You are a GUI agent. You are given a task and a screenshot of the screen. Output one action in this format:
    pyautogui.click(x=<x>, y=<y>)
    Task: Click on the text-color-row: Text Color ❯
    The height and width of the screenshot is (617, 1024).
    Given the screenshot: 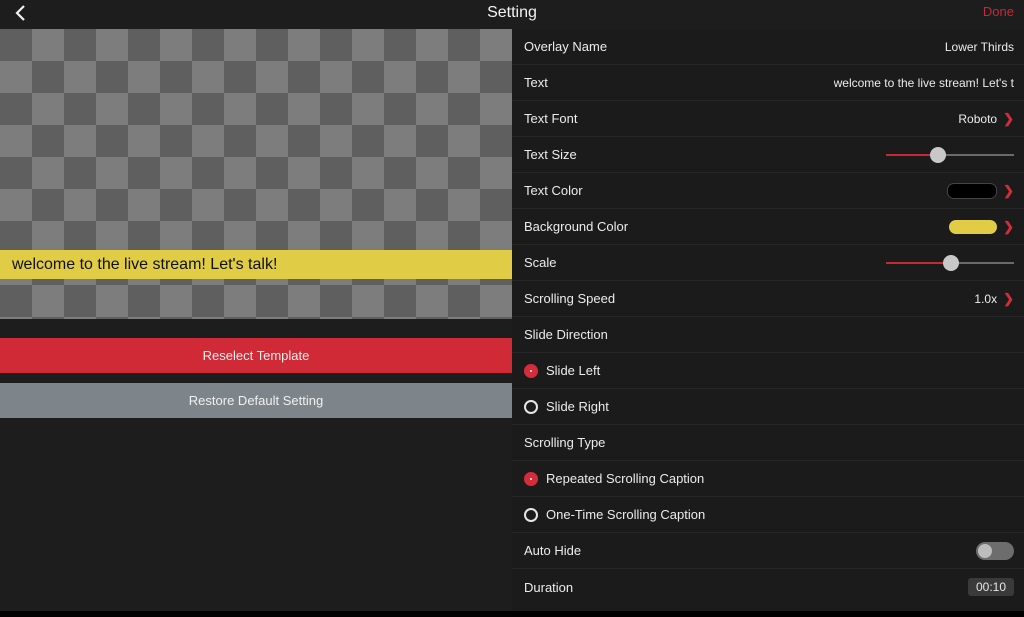 What is the action you would take?
    pyautogui.click(x=768, y=191)
    